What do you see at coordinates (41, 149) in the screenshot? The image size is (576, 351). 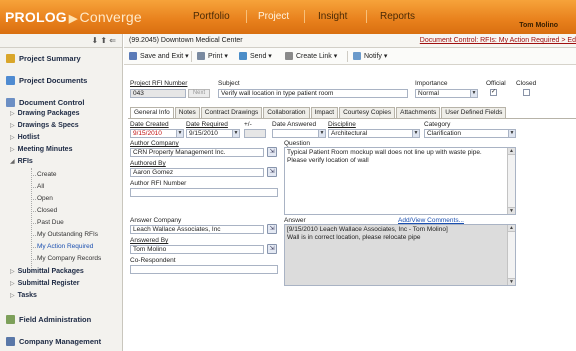 I see `sidebar-item-meeting-minutes: ▷ Meeting Minutes` at bounding box center [41, 149].